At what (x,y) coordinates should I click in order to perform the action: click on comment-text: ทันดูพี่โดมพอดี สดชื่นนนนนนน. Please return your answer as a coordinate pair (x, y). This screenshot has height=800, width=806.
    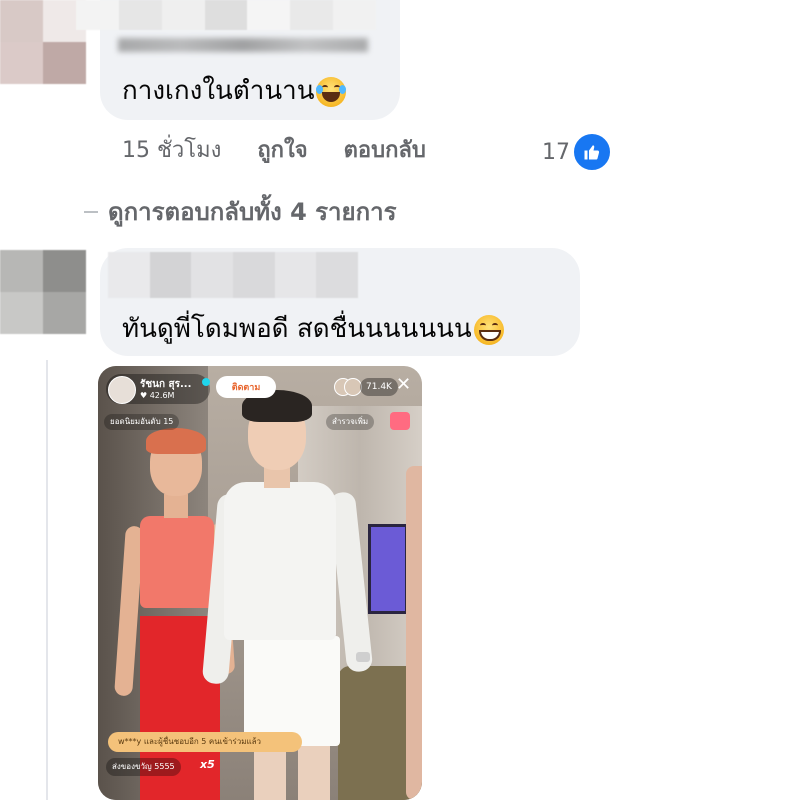
    Looking at the image, I should click on (313, 328).